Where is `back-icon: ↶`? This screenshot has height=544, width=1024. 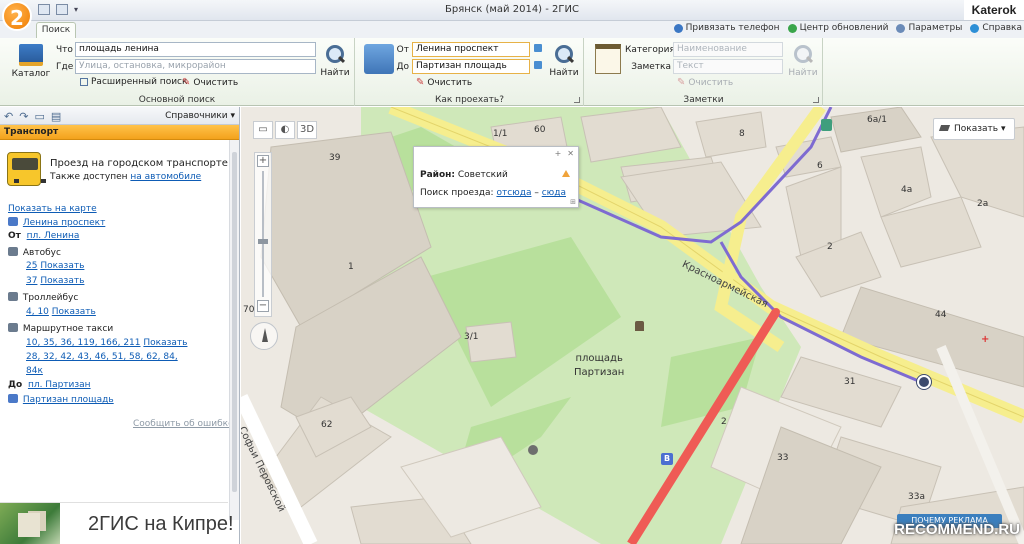
back-icon: ↶ is located at coordinates (8, 116).